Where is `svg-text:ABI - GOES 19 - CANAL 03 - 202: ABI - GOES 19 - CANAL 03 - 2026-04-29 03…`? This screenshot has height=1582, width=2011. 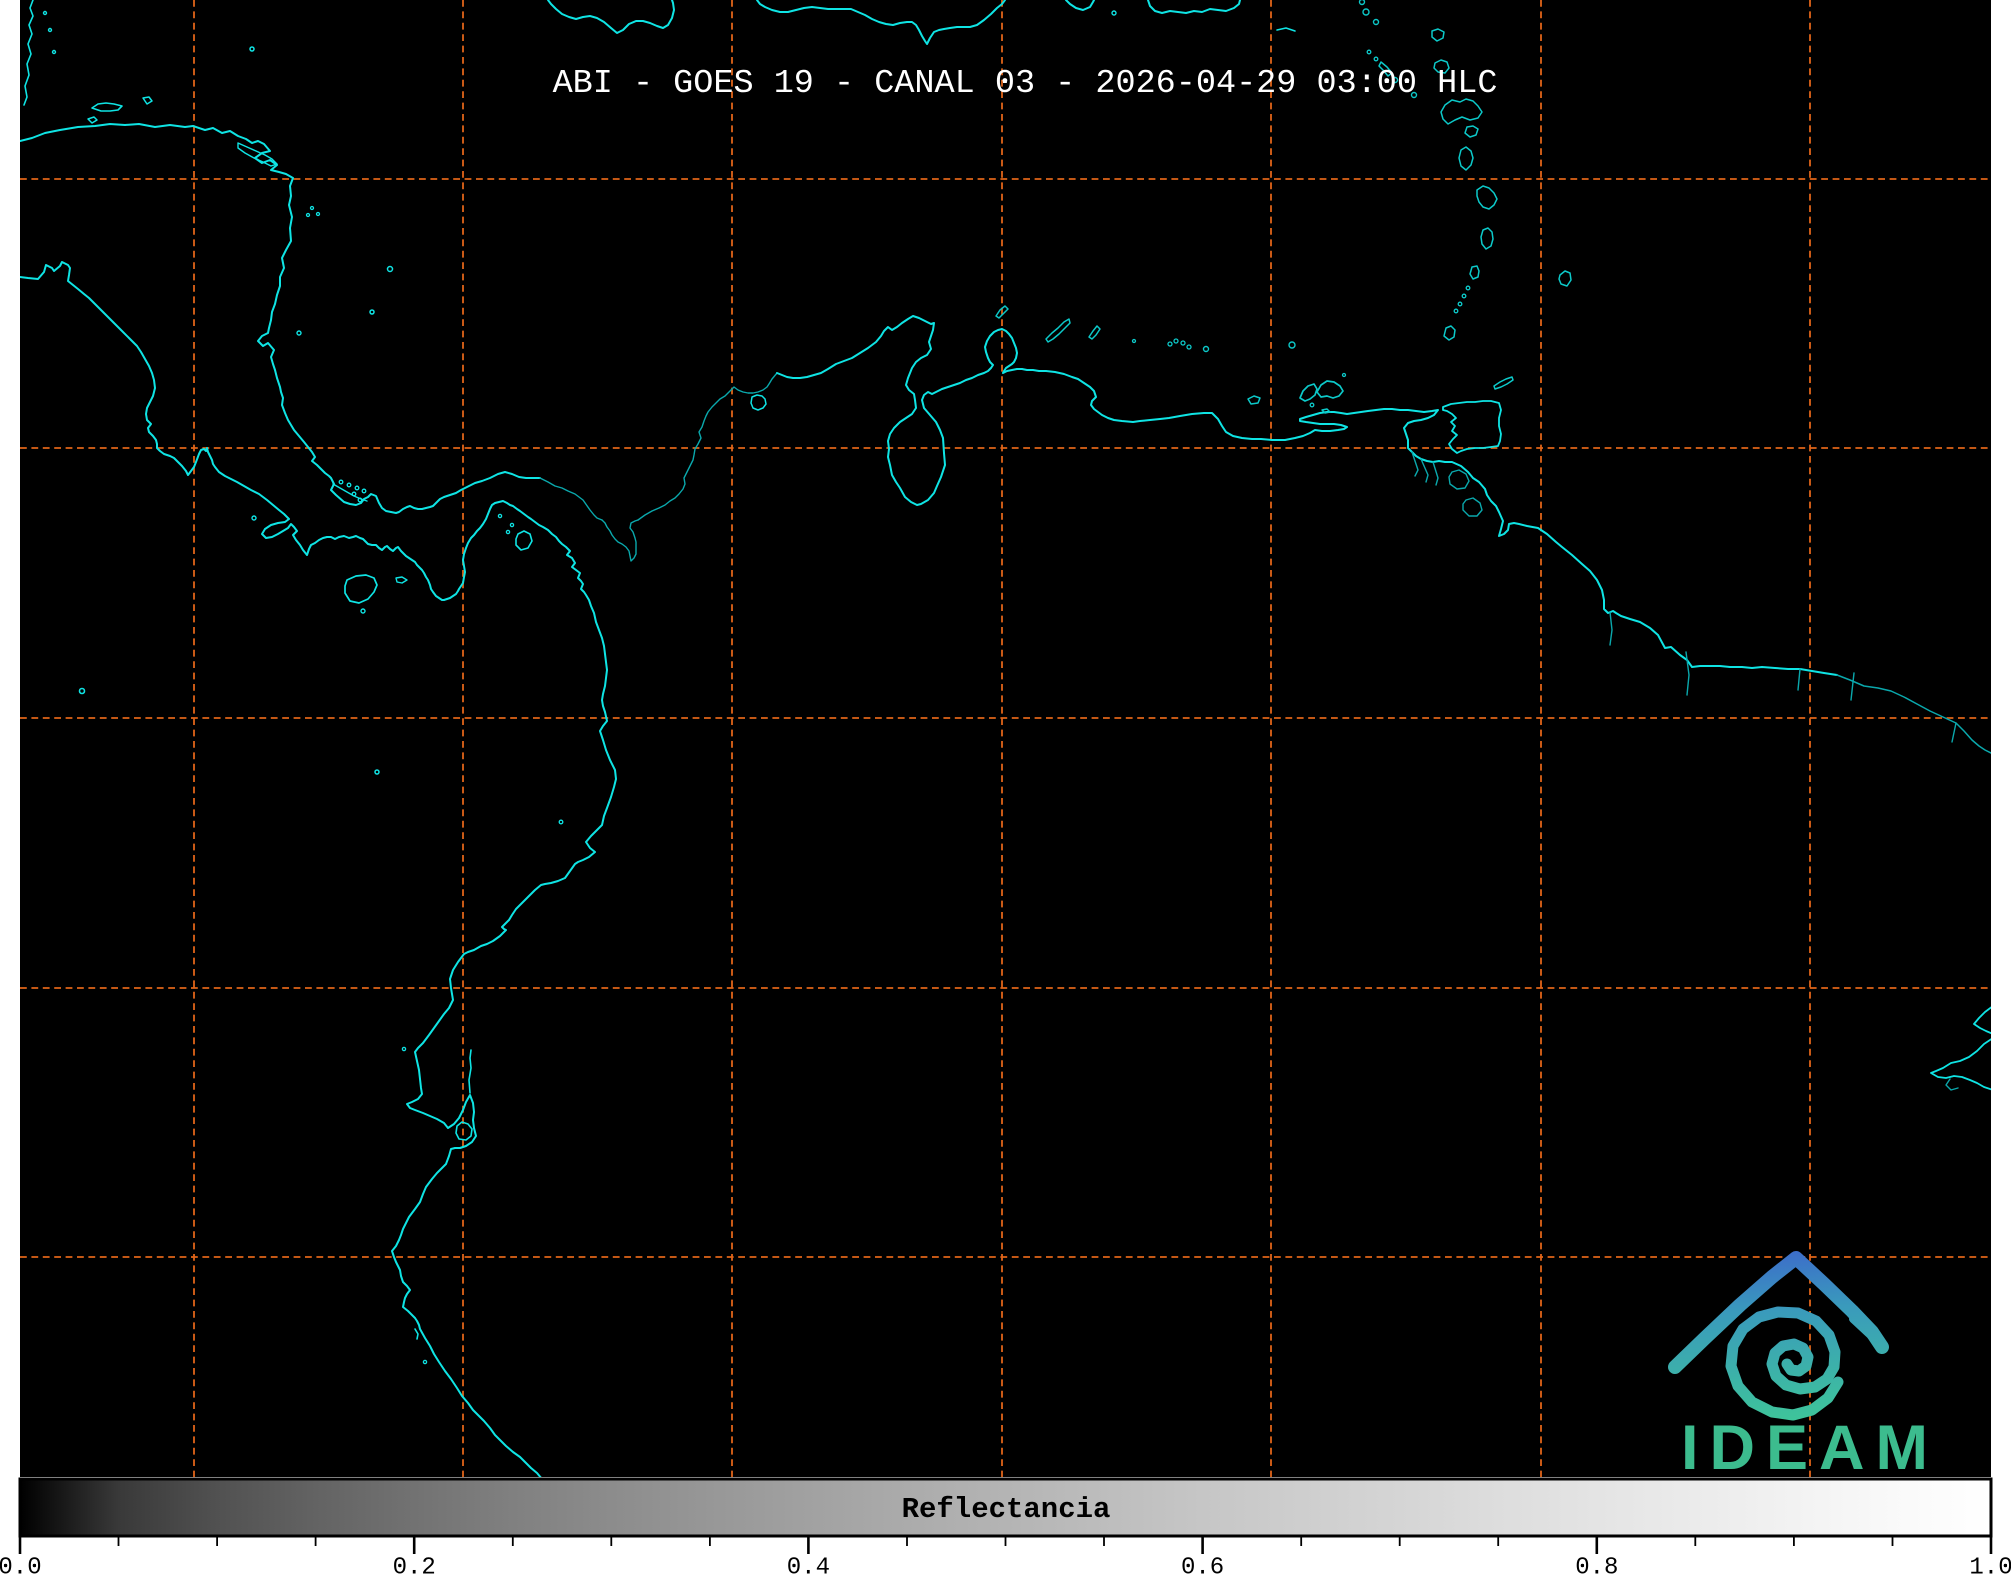
svg-text:ABI - GOES 19 - CANAL 03 - 202: ABI - GOES 19 - CANAL 03 - 2026-04-29 03… is located at coordinates (1025, 84).